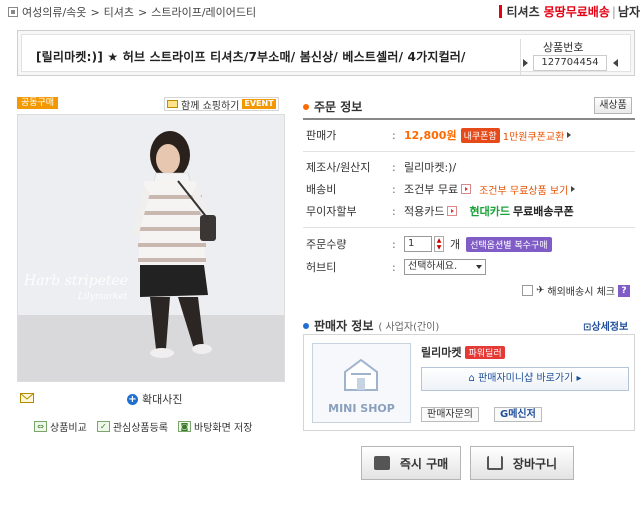  I want to click on caret-right-icon: ▸, so click(579, 378).